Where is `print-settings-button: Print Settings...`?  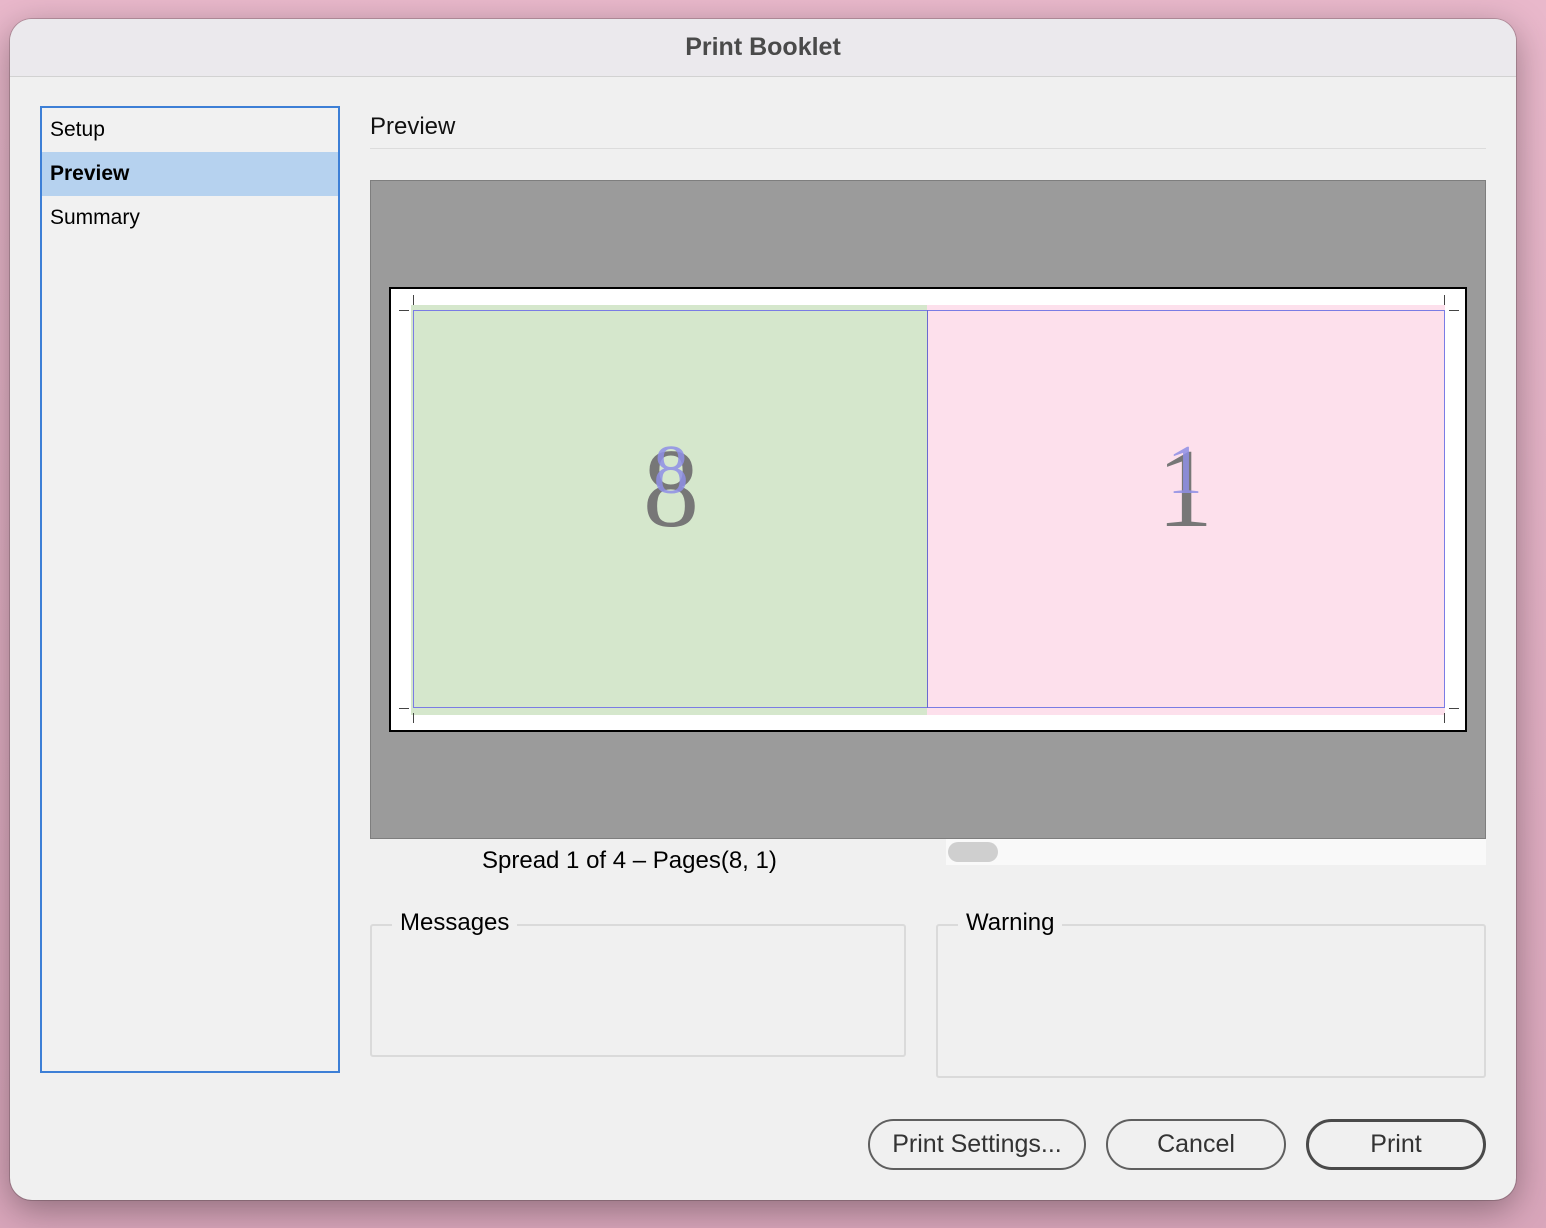
print-settings-button: Print Settings... is located at coordinates (977, 1144).